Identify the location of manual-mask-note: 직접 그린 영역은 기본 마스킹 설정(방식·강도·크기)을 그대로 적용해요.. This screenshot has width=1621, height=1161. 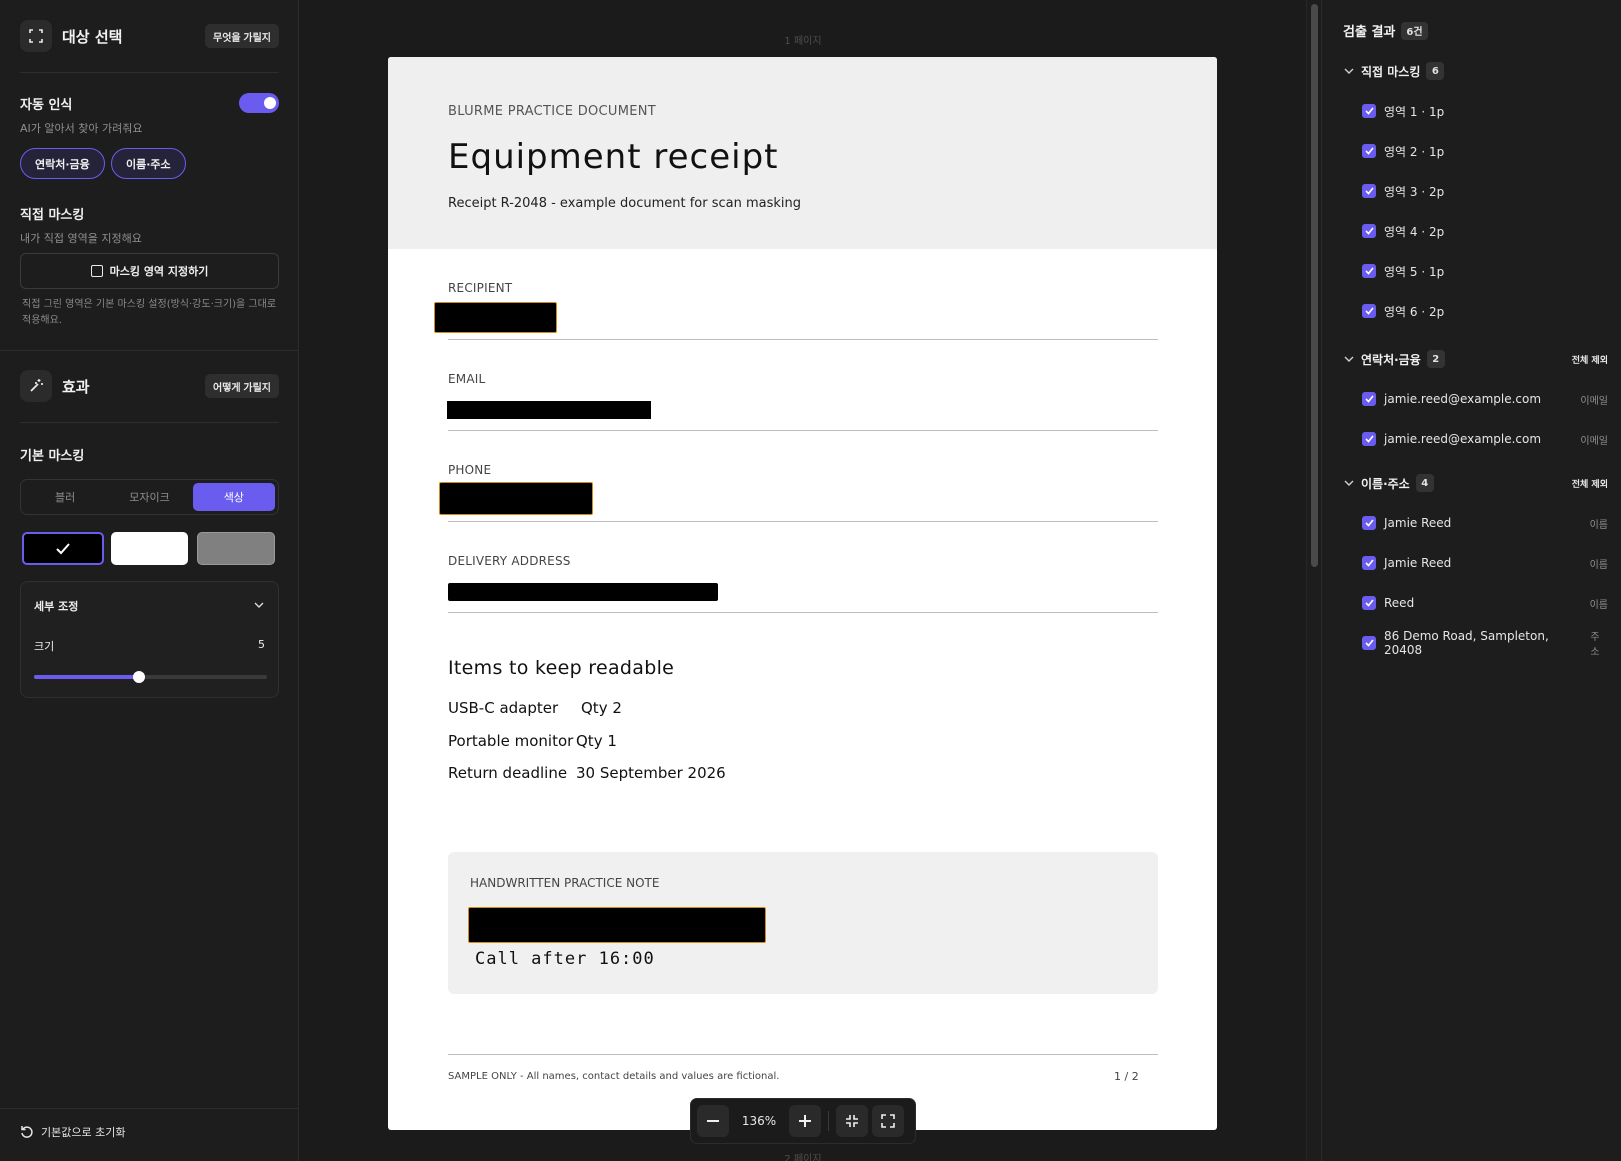
(149, 312).